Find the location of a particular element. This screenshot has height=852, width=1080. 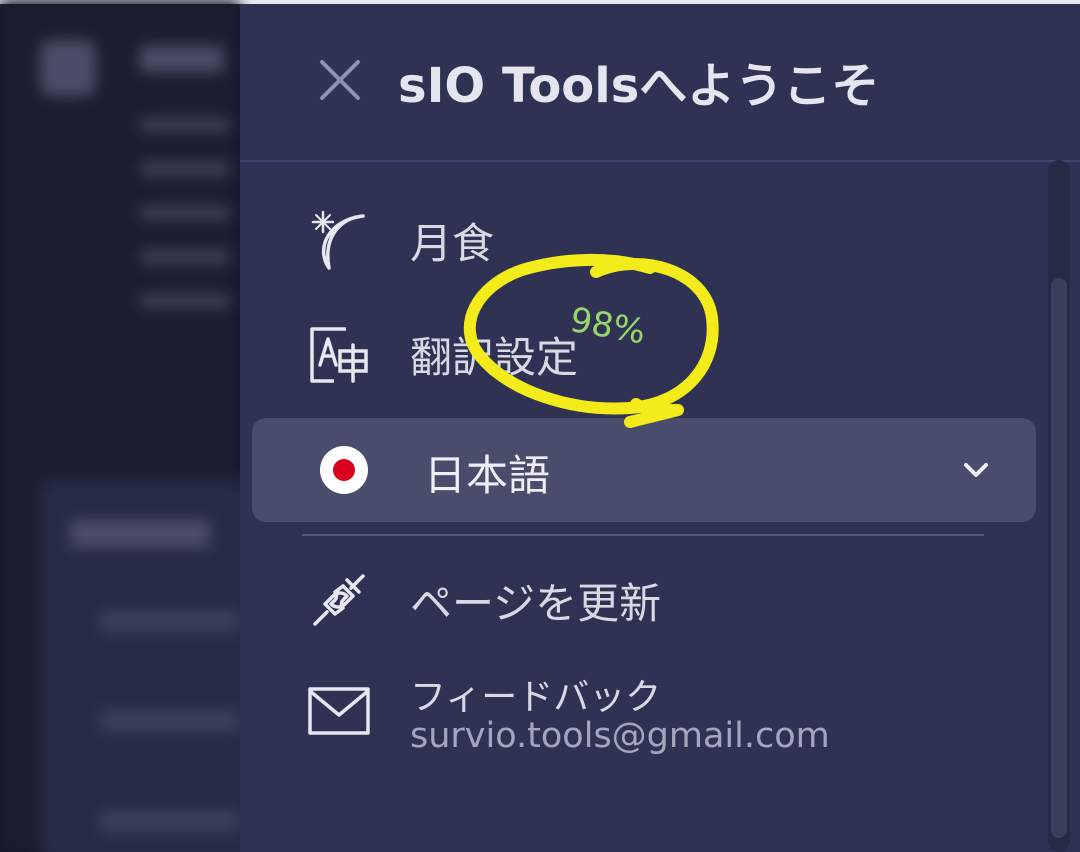

background-card-title is located at coordinates (140, 534).